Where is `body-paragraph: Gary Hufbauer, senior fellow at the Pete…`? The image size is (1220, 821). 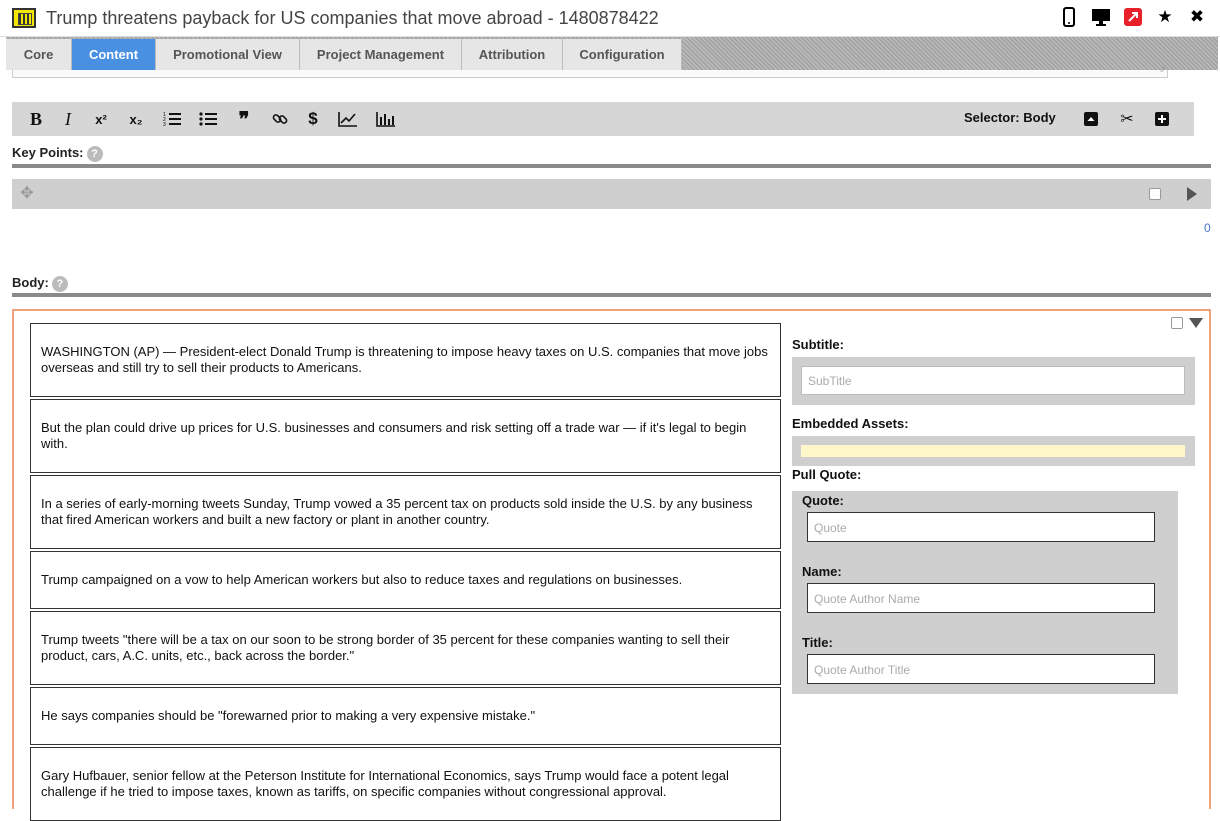
body-paragraph: Gary Hufbauer, senior fellow at the Pete… is located at coordinates (405, 784).